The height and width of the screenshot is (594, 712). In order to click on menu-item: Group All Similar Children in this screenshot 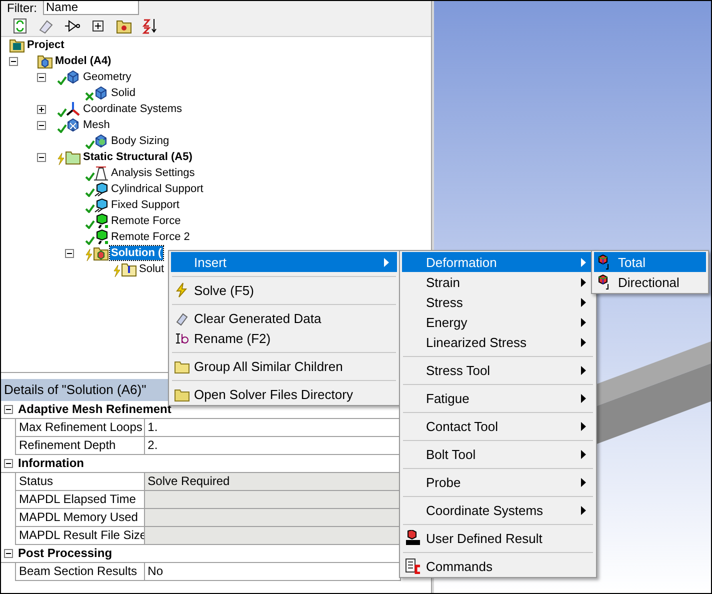, I will do `click(284, 366)`.